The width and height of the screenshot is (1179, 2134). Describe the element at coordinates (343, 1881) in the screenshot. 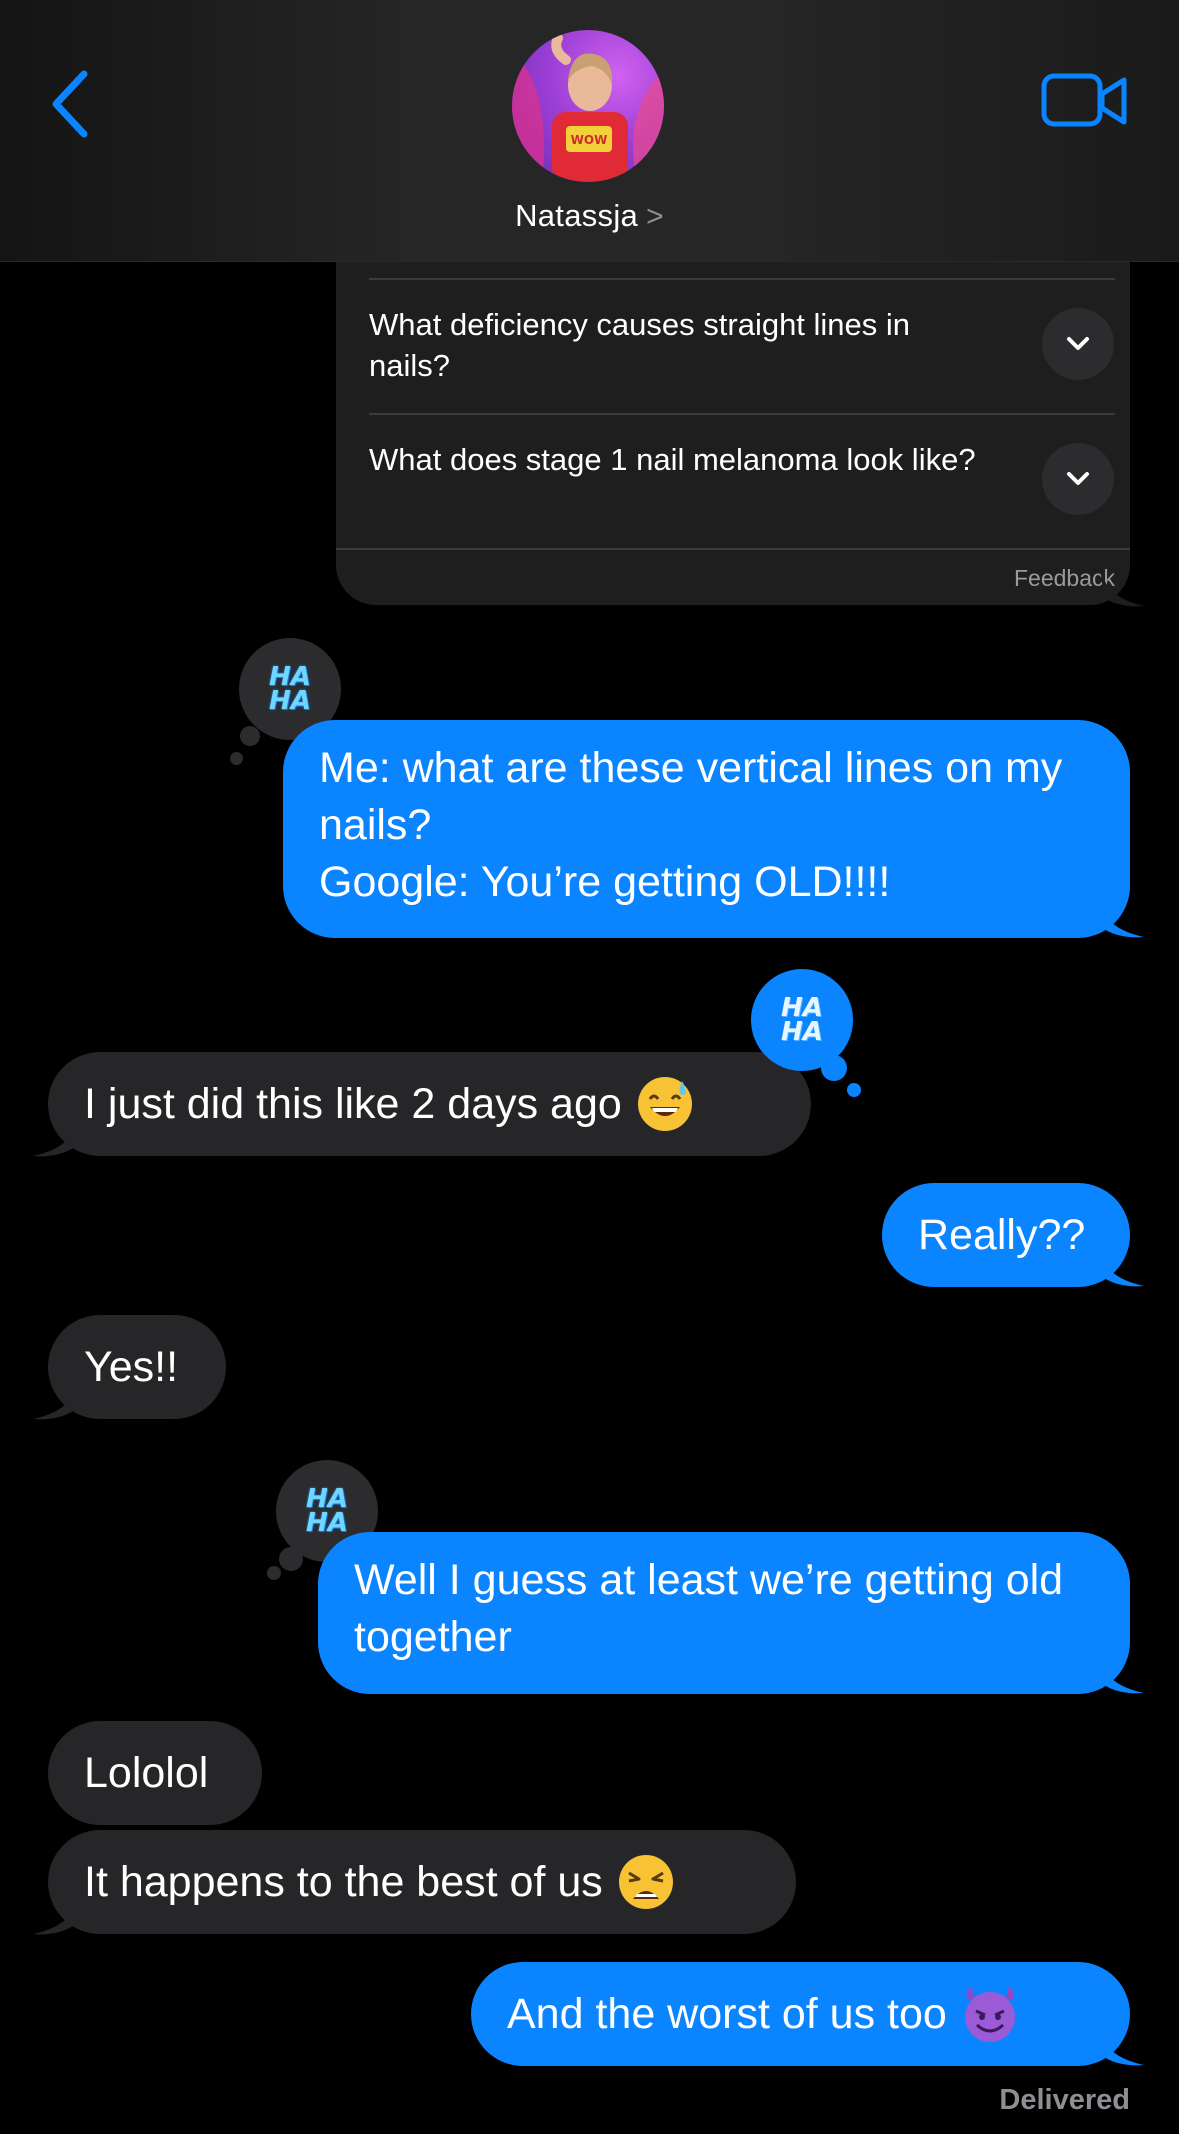

I see `message-text: It happens to the best of us` at that location.